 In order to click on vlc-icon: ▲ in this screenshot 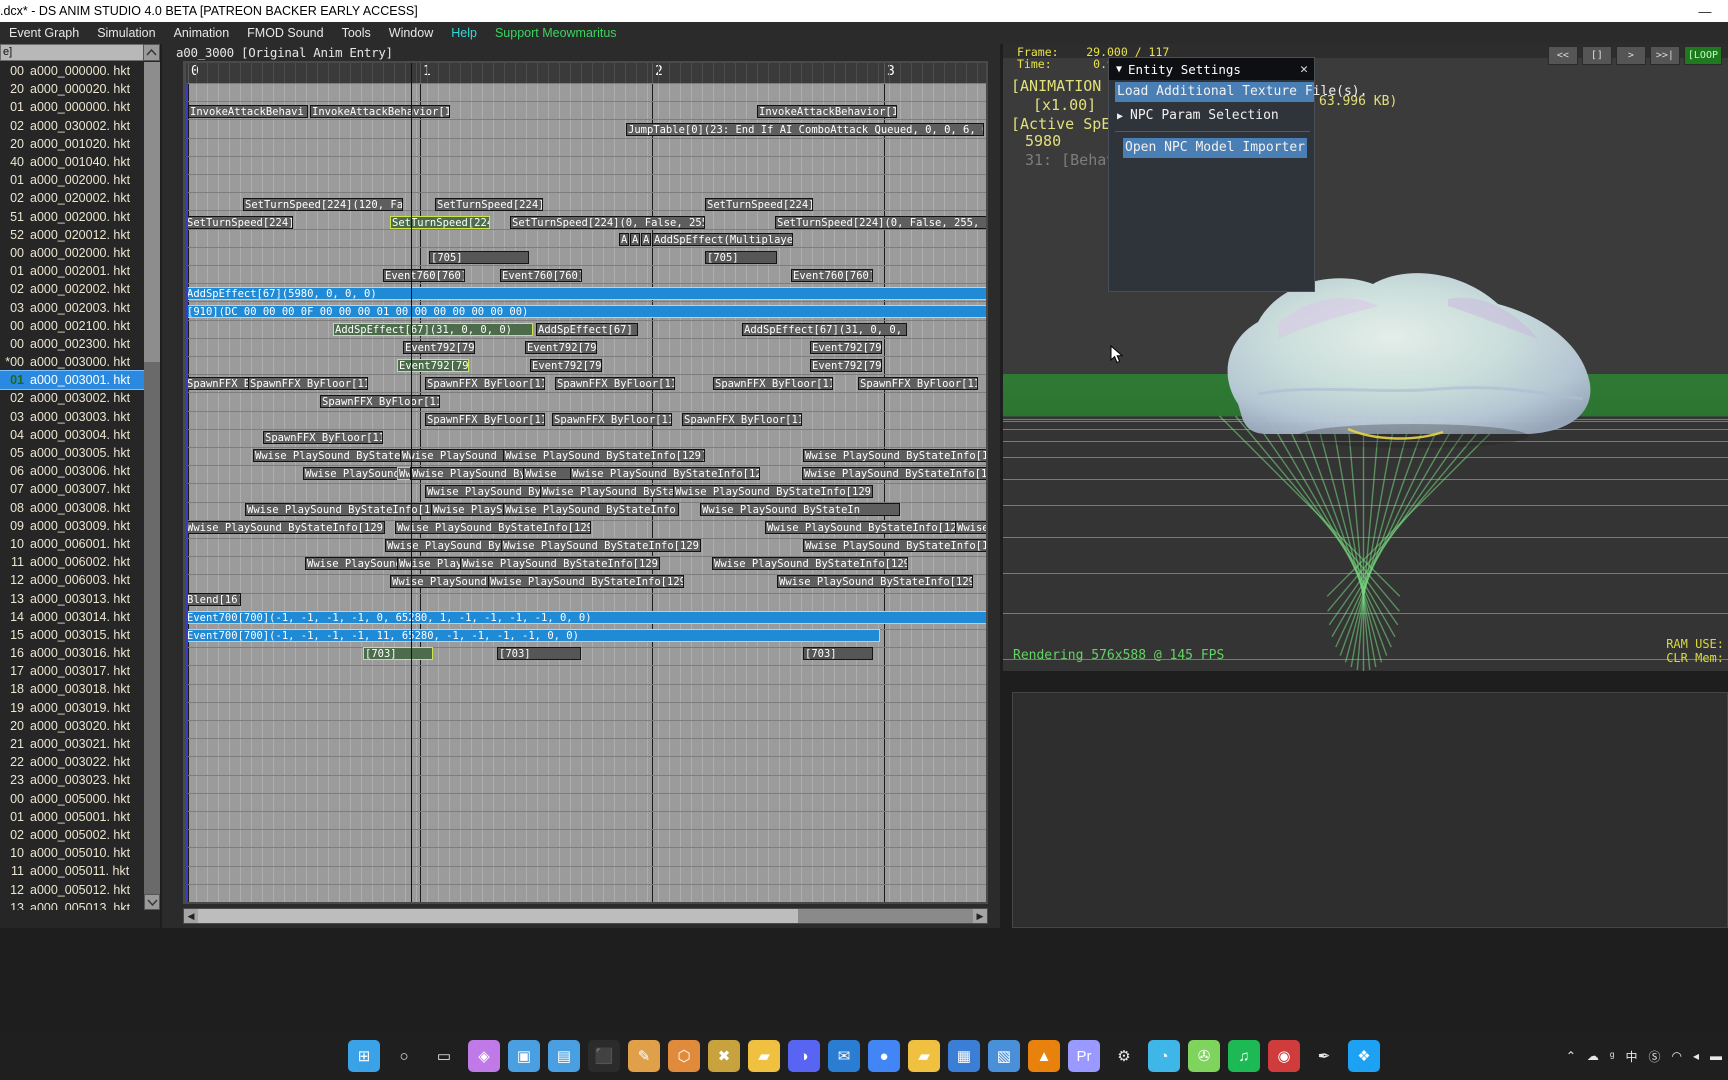, I will do `click(1044, 1056)`.